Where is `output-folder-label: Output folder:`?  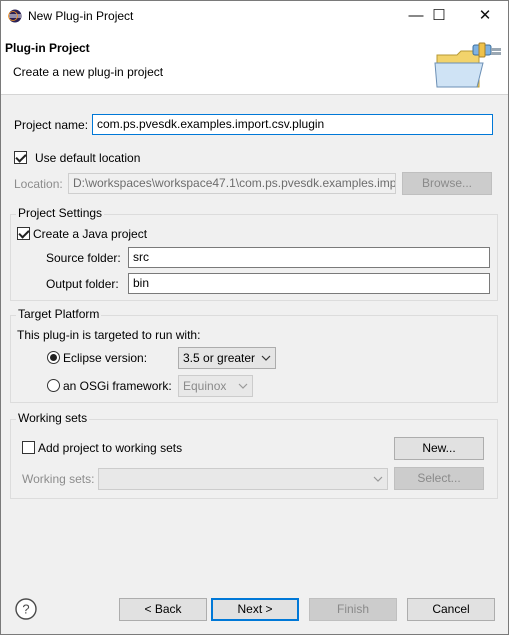
output-folder-label: Output folder: is located at coordinates (82, 284).